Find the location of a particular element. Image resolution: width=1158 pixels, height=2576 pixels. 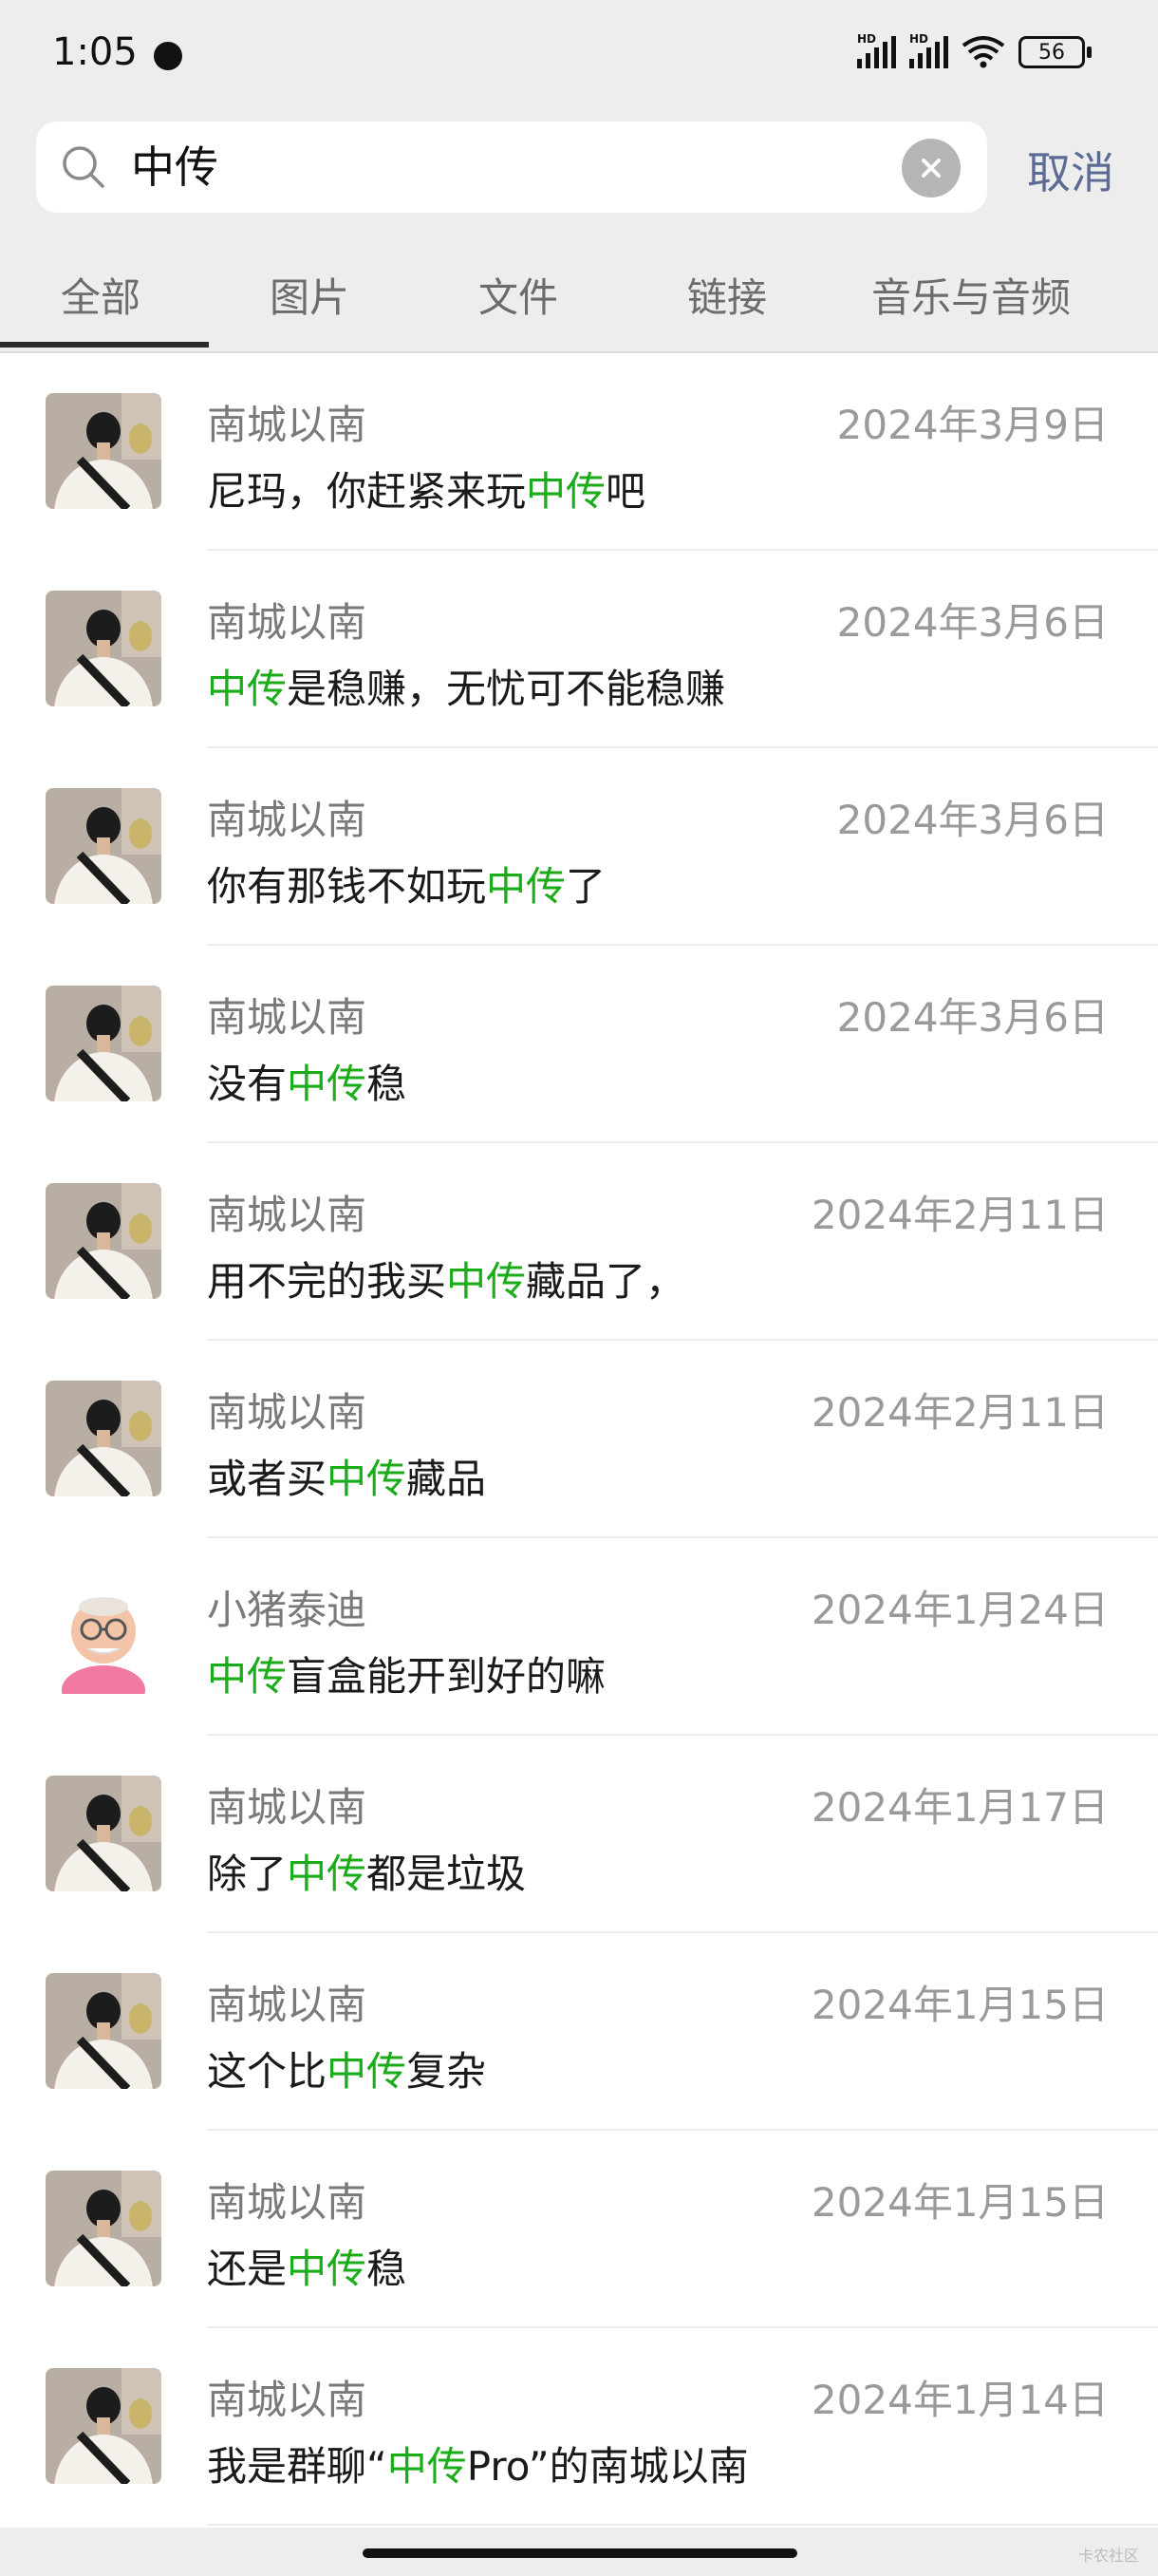

message-text: 没有中传稳 is located at coordinates (306, 1081).